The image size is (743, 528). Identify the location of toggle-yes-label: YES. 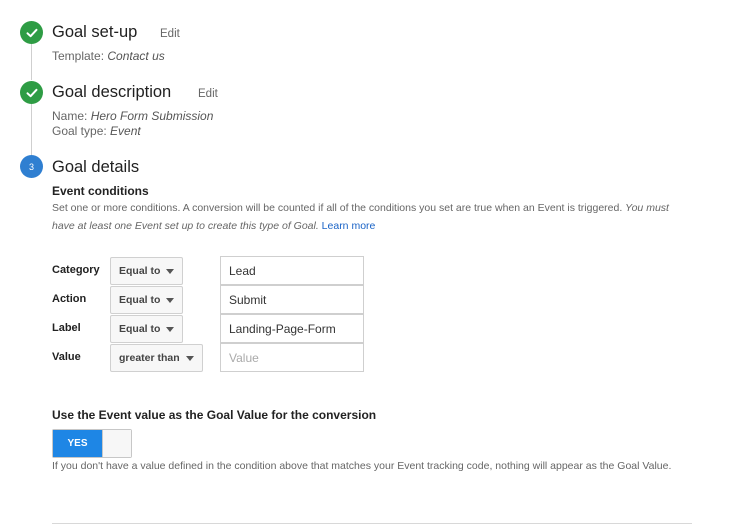
(77, 443).